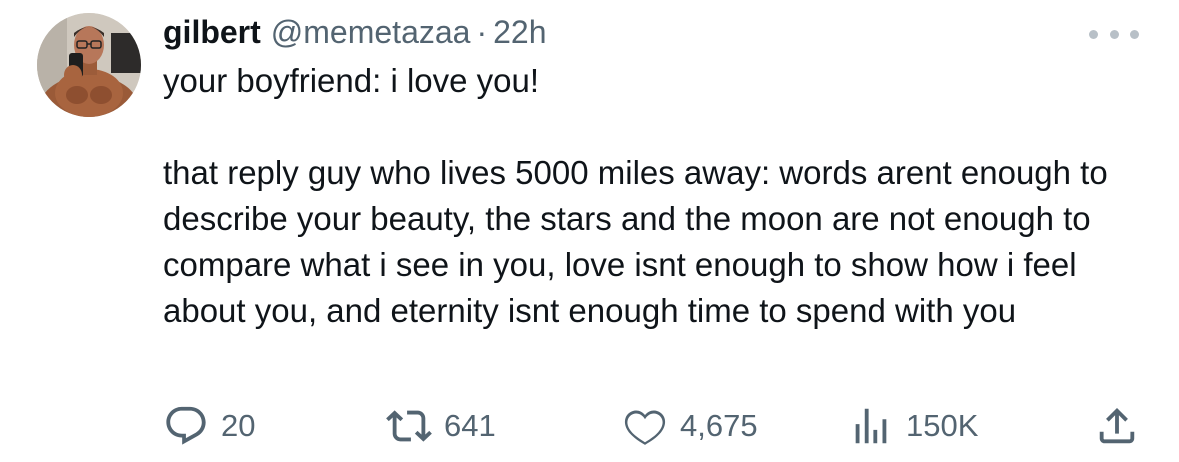 The height and width of the screenshot is (462, 1179). Describe the element at coordinates (351, 80) in the screenshot. I see `tweet-text-line1: your boyfriend: i love you!` at that location.